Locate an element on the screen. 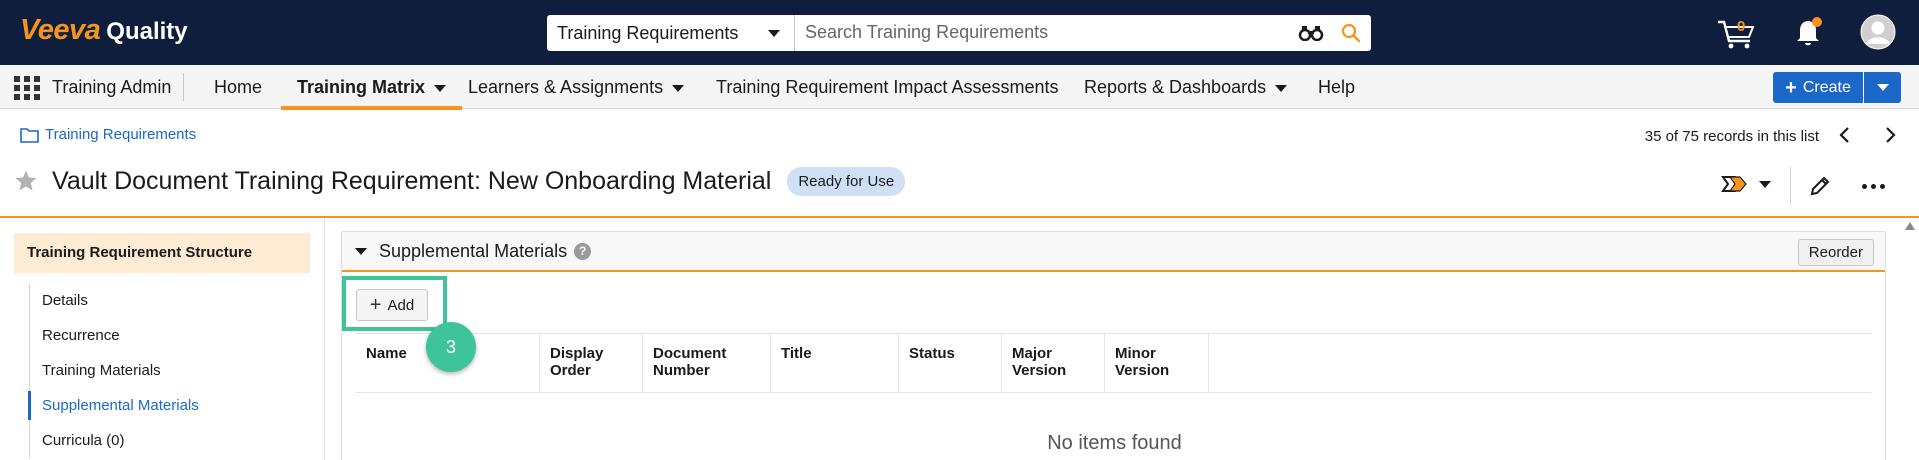 Image resolution: width=1919 pixels, height=460 pixels. breadcrumb-link: Training Requirements is located at coordinates (120, 134).